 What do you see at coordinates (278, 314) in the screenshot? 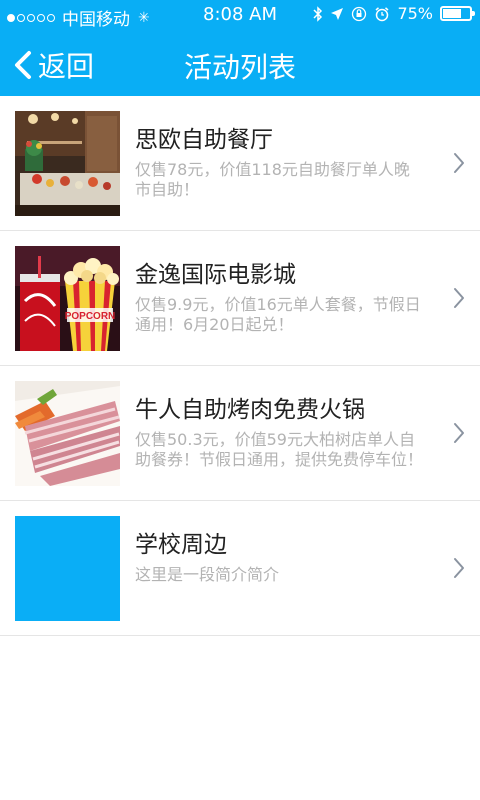
I see `item-description: 仅售9.9元，价值16元单人套餐，节假日通用！6月20日起兑！` at bounding box center [278, 314].